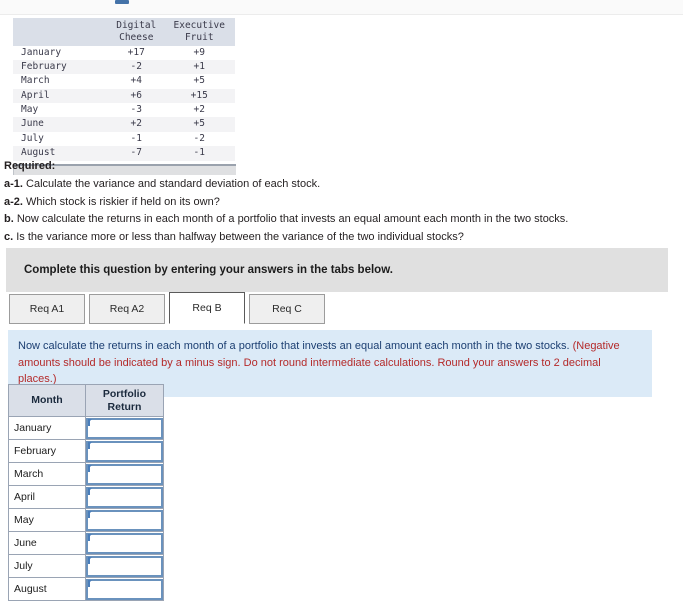 The height and width of the screenshot is (601, 683). I want to click on portfolio-return-input-january, so click(124, 428).